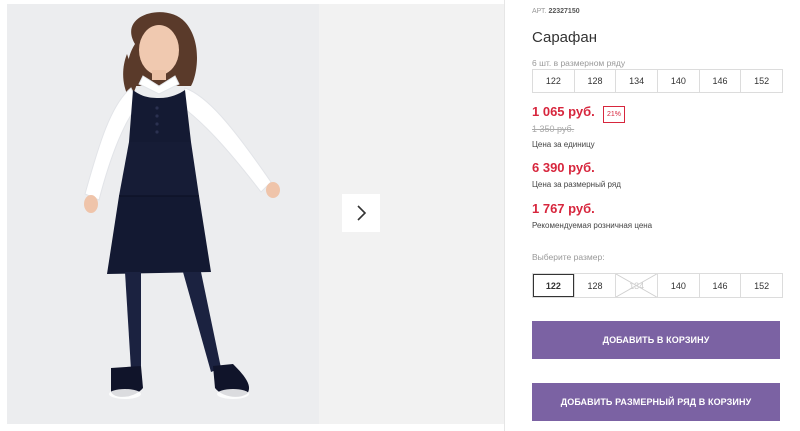  I want to click on retail-price: 1 767 руб., so click(563, 208).